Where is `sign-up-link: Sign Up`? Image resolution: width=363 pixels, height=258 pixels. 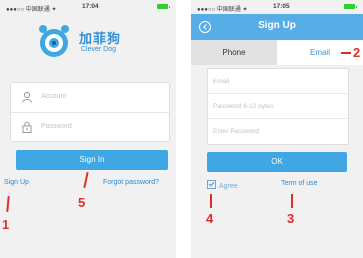 sign-up-link: Sign Up is located at coordinates (16, 182).